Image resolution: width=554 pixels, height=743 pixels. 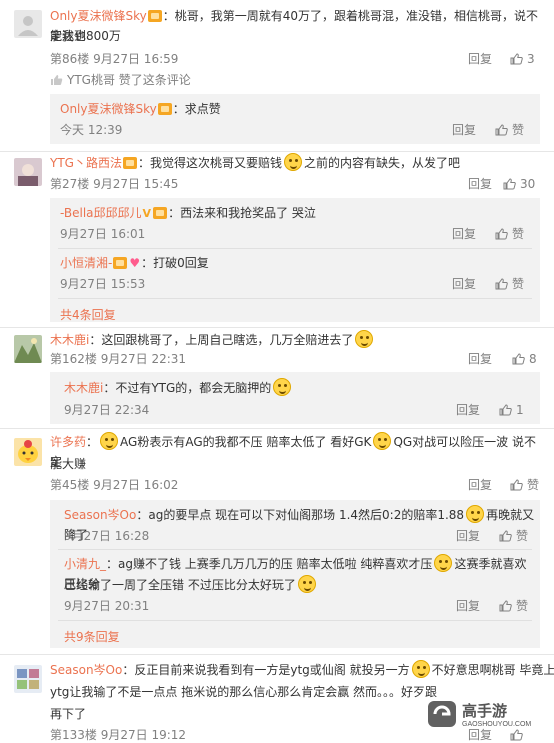 I want to click on liked-by-text: YTG桃哥 赞了这条评论, so click(x=129, y=80).